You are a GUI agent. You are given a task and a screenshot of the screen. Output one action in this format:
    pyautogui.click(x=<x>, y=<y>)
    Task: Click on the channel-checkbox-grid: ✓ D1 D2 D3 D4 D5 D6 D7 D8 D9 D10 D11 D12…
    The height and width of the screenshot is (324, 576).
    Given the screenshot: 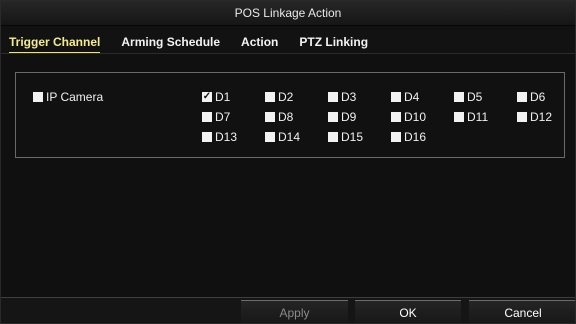 What is the action you would take?
    pyautogui.click(x=380, y=118)
    